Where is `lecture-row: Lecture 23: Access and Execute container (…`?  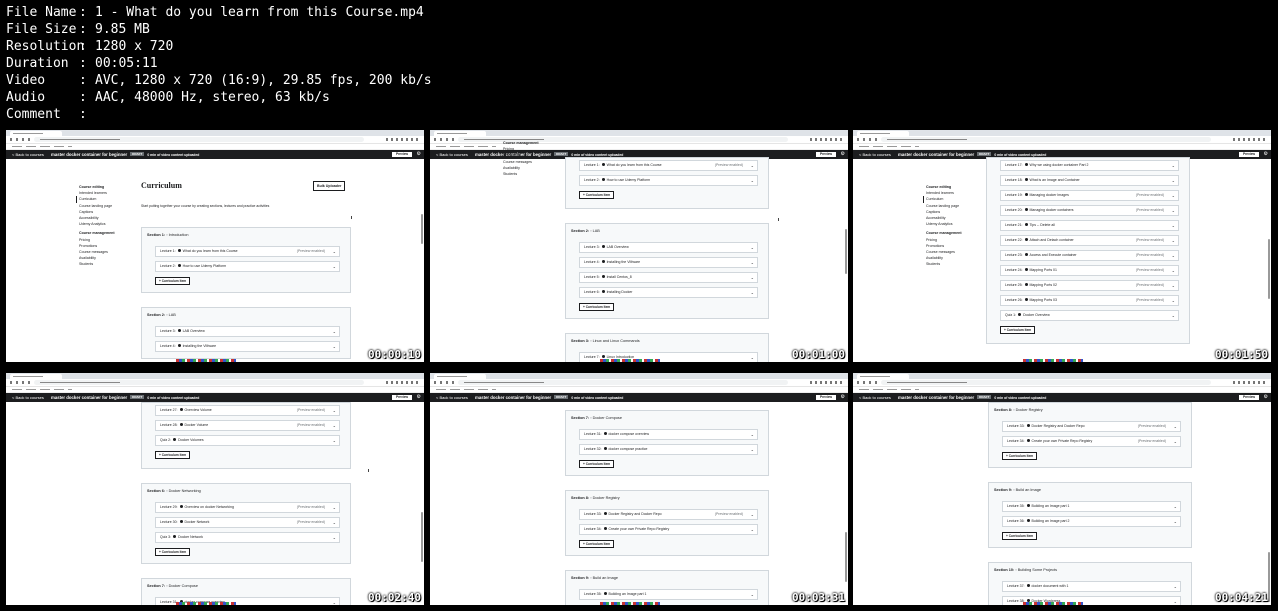
lecture-row: Lecture 23: Access and Execute container (… is located at coordinates (1089, 255).